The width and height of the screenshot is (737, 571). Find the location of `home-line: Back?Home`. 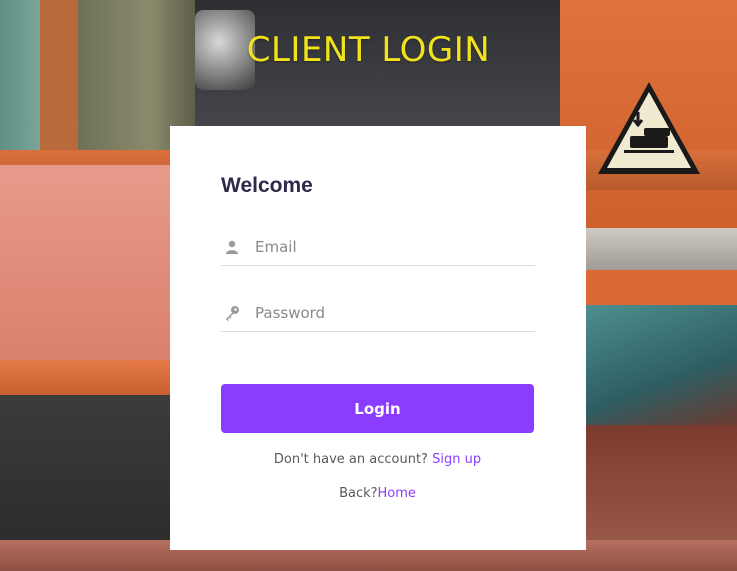

home-line: Back?Home is located at coordinates (377, 493).